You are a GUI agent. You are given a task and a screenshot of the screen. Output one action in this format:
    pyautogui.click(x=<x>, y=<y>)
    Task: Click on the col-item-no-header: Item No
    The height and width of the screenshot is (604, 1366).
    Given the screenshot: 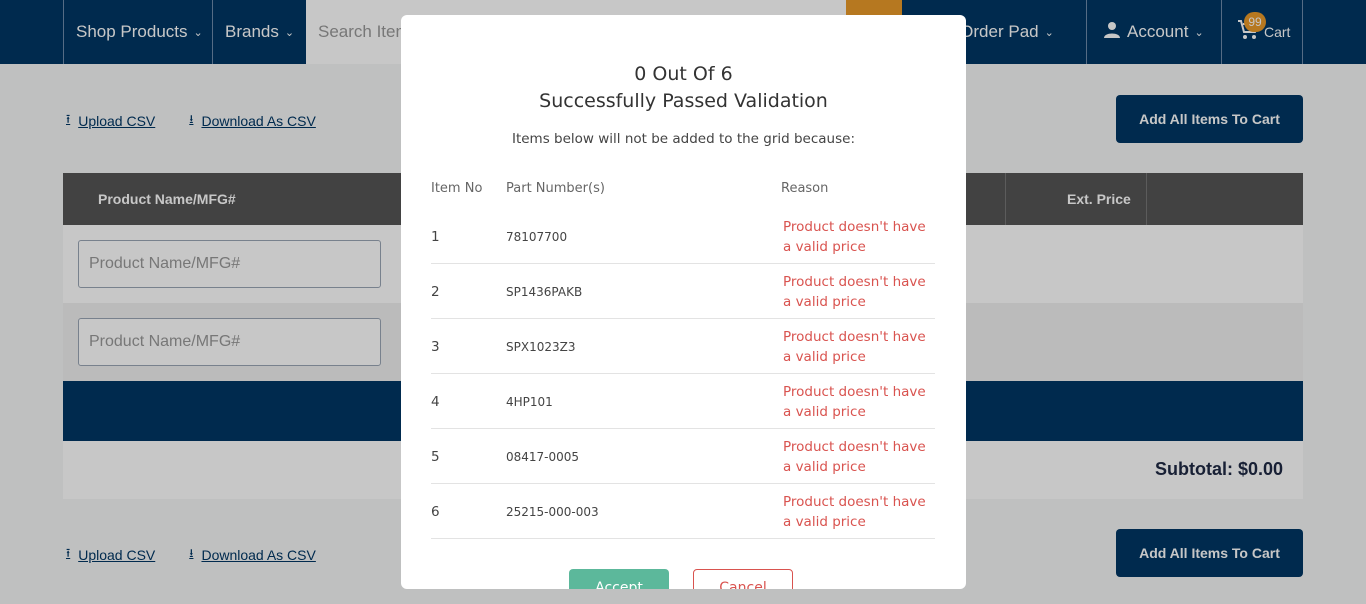 What is the action you would take?
    pyautogui.click(x=457, y=188)
    